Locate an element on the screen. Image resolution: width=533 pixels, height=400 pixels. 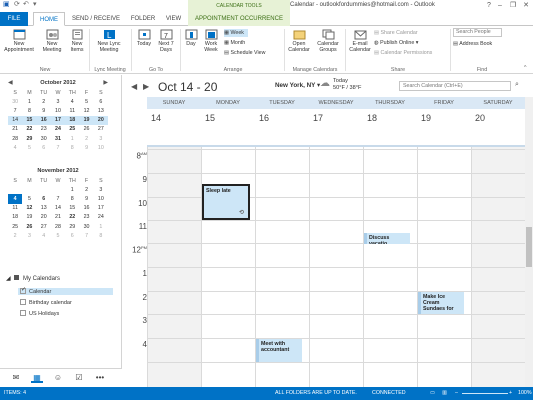
tab-folder: FOLDER is located at coordinates (143, 19).